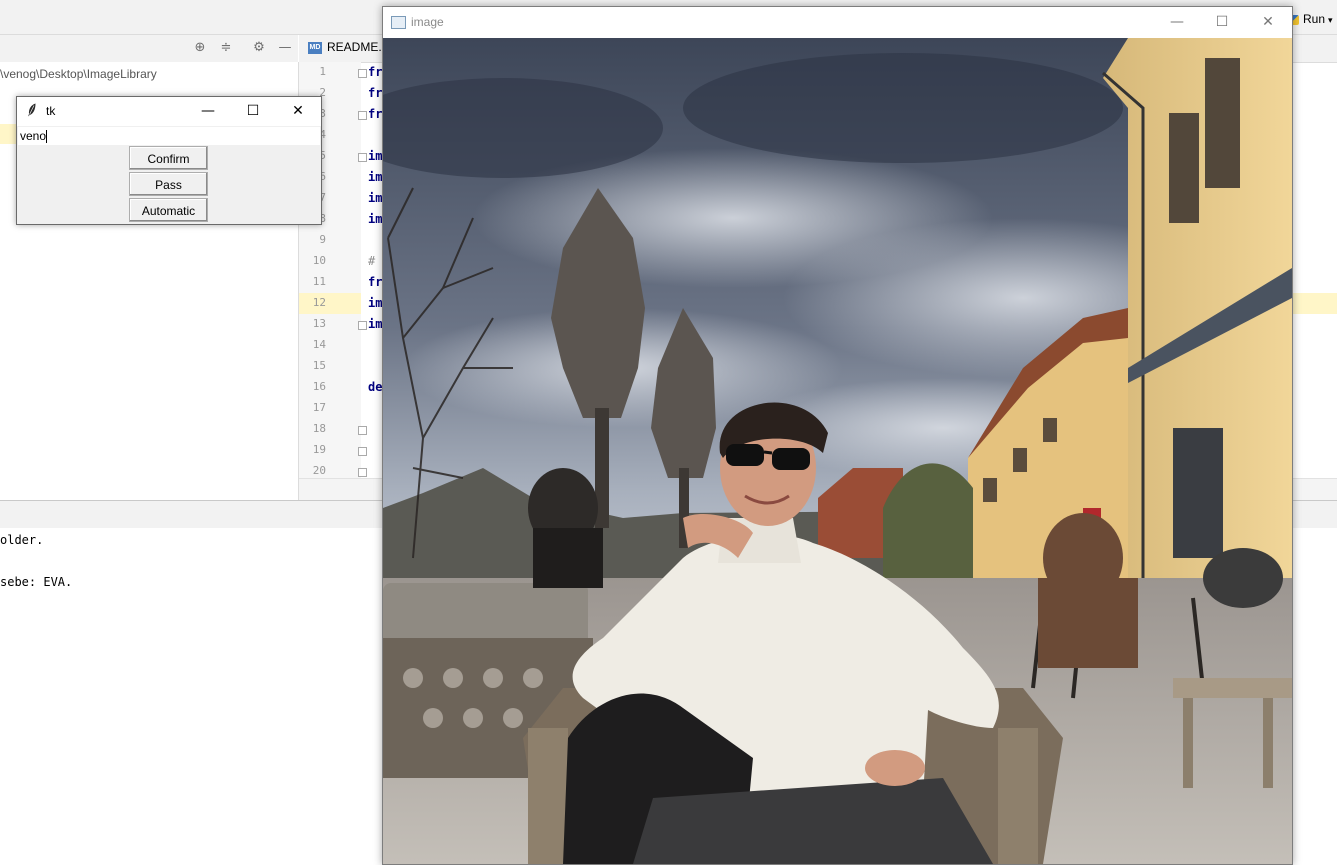 This screenshot has width=1337, height=865. I want to click on line-number: 18, so click(319, 428).